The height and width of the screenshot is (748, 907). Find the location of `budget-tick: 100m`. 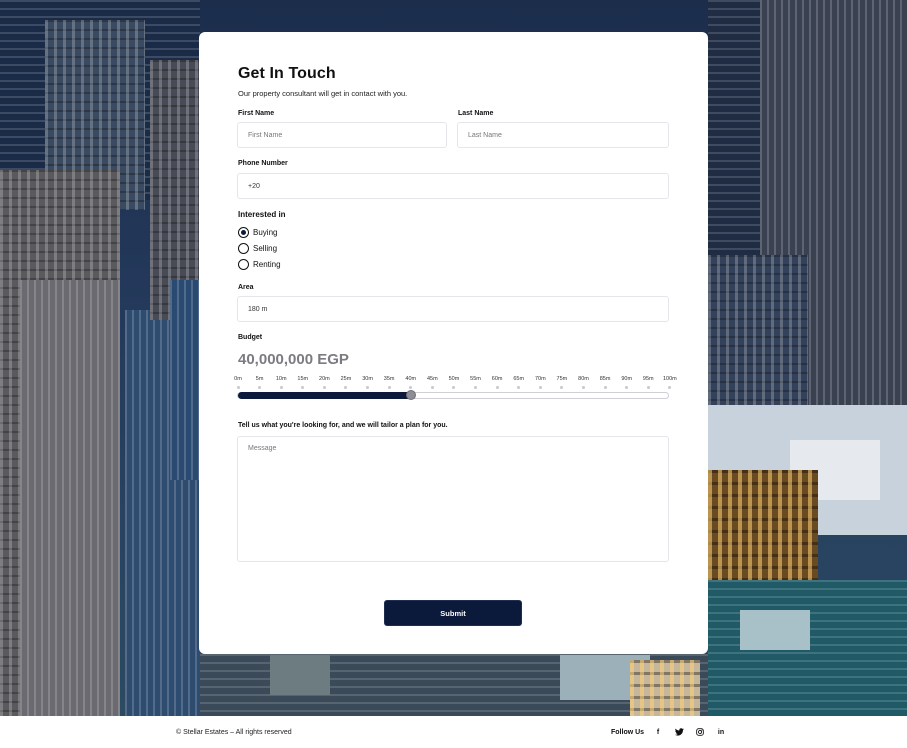

budget-tick: 100m is located at coordinates (670, 382).